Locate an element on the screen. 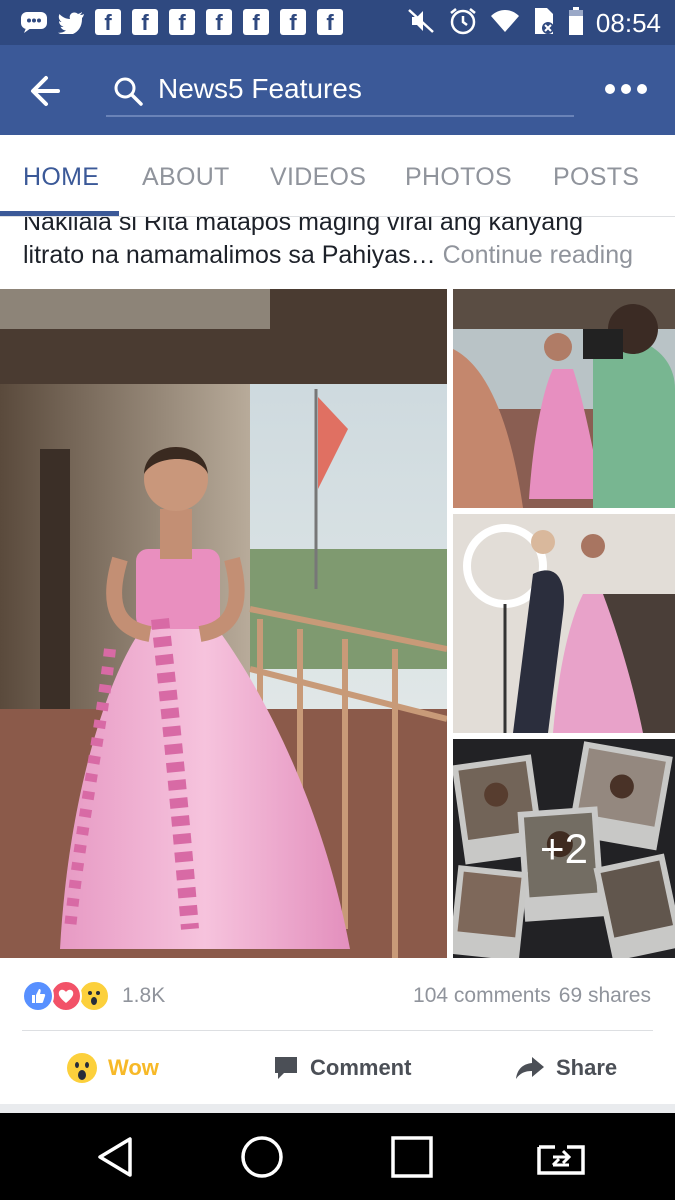 The width and height of the screenshot is (675, 1200). wow-button: Wow is located at coordinates (112, 1068).